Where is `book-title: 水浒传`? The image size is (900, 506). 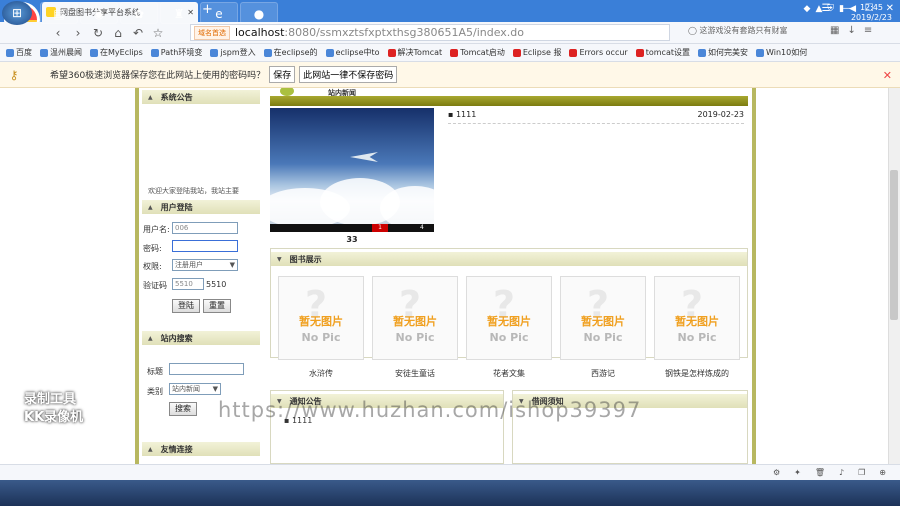
book-title: 水浒传 is located at coordinates (321, 373).